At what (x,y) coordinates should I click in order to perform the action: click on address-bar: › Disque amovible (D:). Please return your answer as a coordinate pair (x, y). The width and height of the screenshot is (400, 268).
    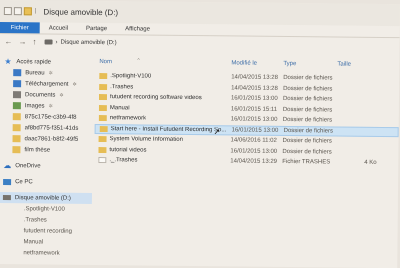
    Looking at the image, I should click on (80, 42).